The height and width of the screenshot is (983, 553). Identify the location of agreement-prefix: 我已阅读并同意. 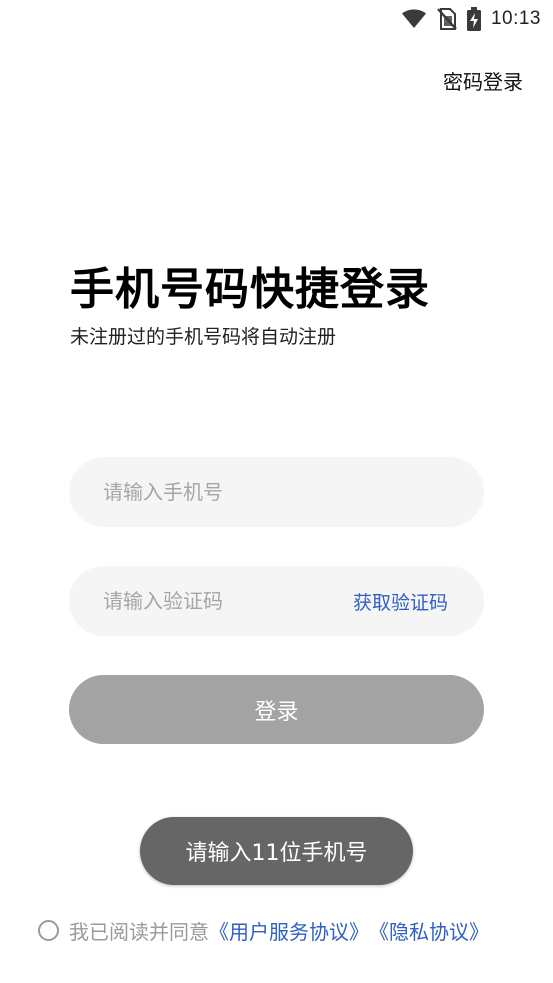
(139, 932).